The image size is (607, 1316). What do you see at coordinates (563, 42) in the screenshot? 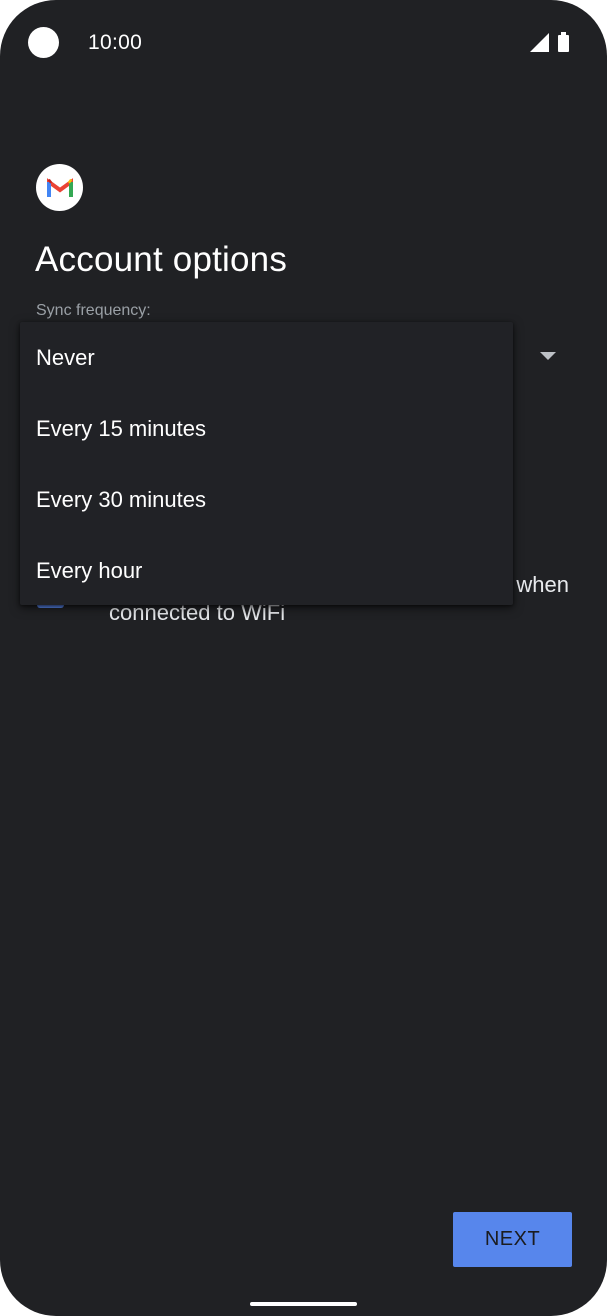
I see `battery-icon` at bounding box center [563, 42].